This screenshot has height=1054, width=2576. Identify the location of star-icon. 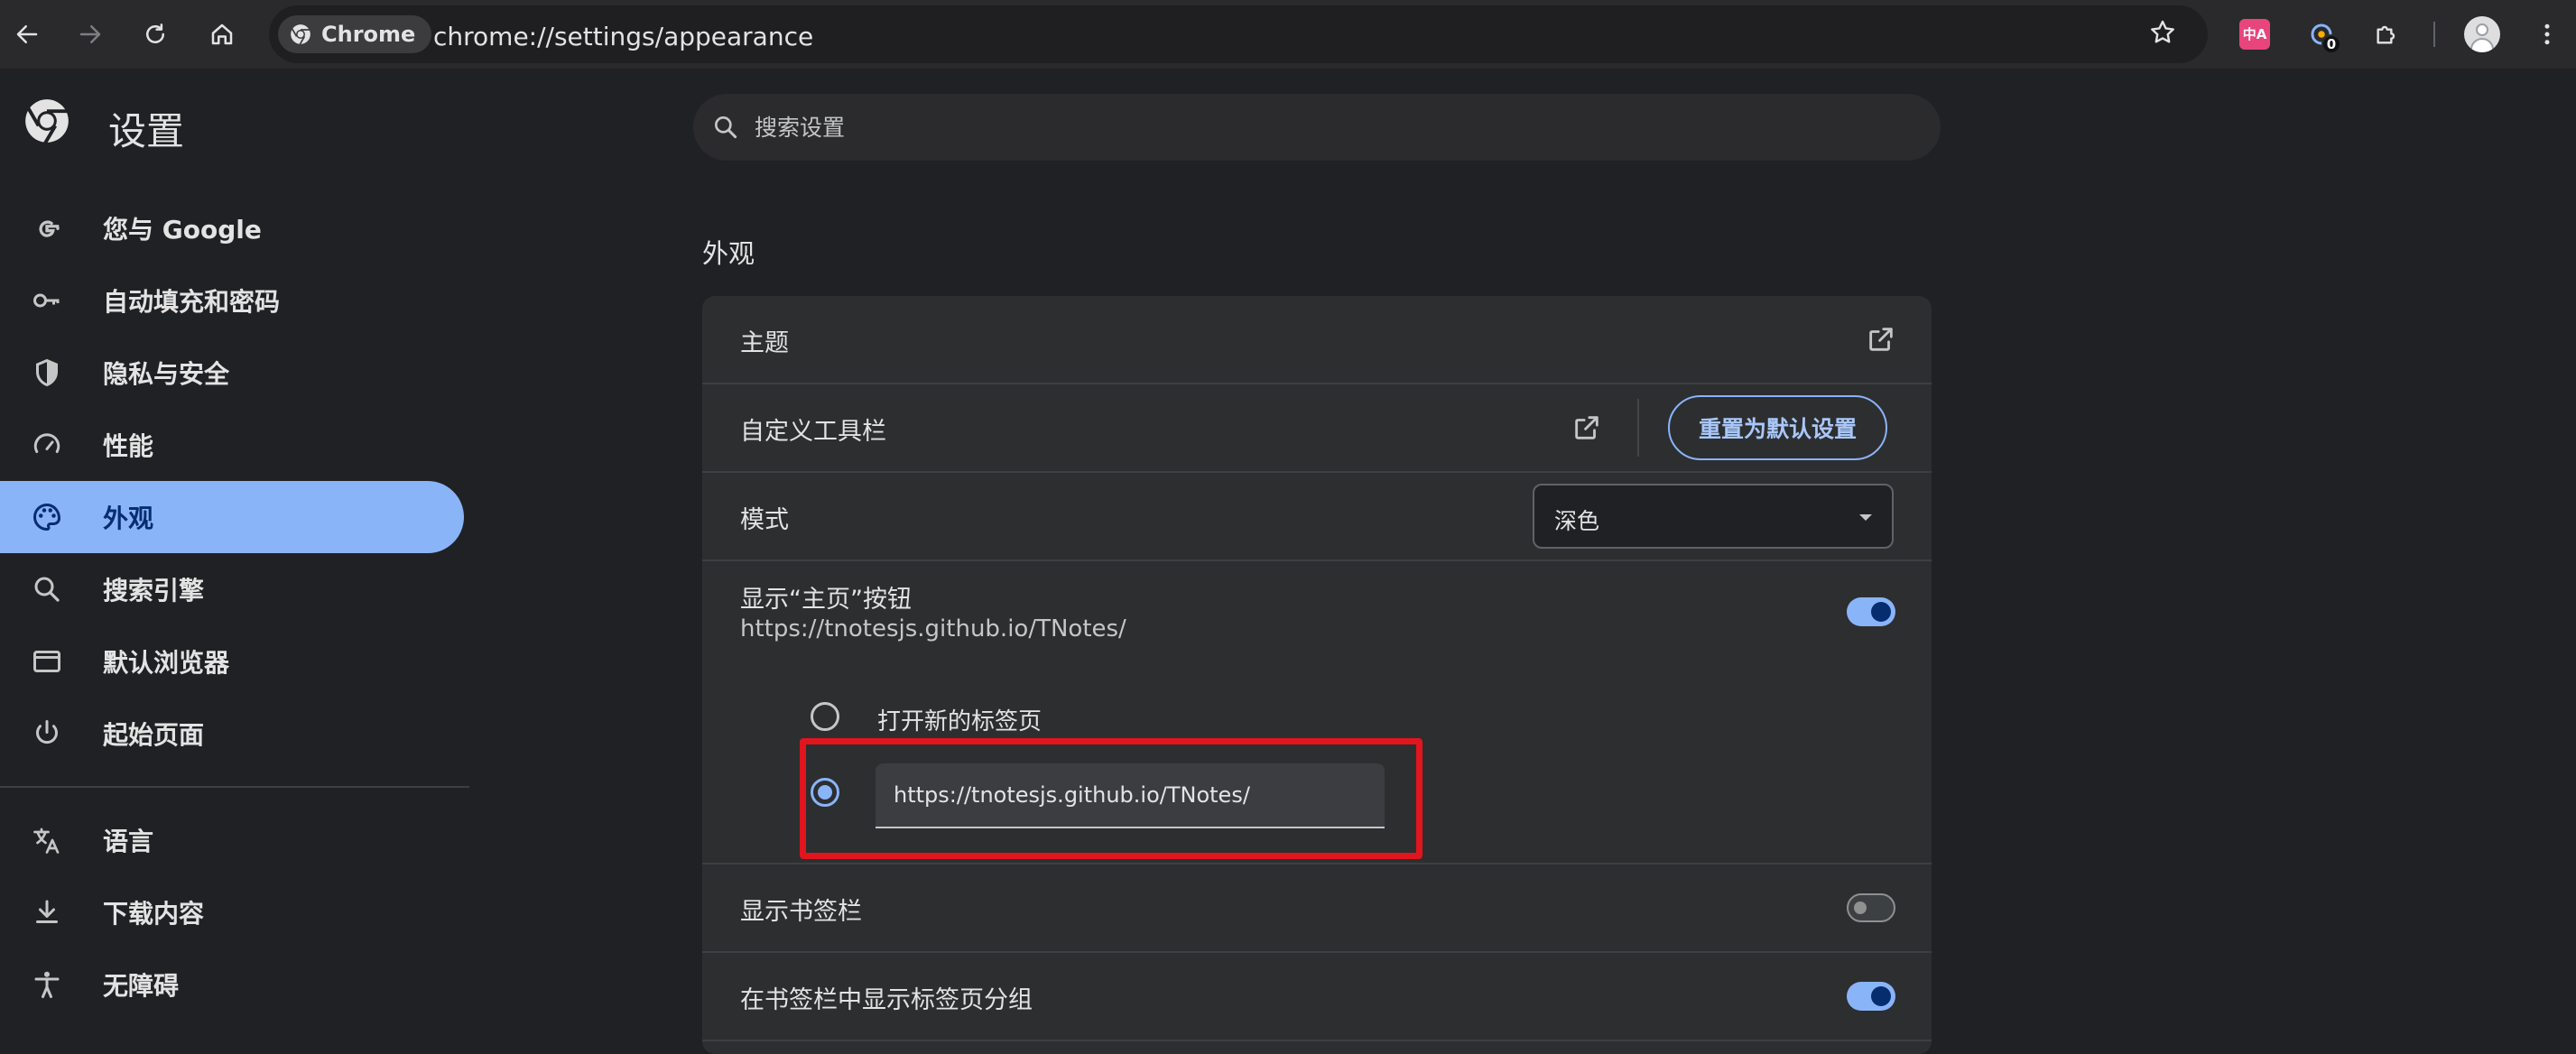
(2162, 31).